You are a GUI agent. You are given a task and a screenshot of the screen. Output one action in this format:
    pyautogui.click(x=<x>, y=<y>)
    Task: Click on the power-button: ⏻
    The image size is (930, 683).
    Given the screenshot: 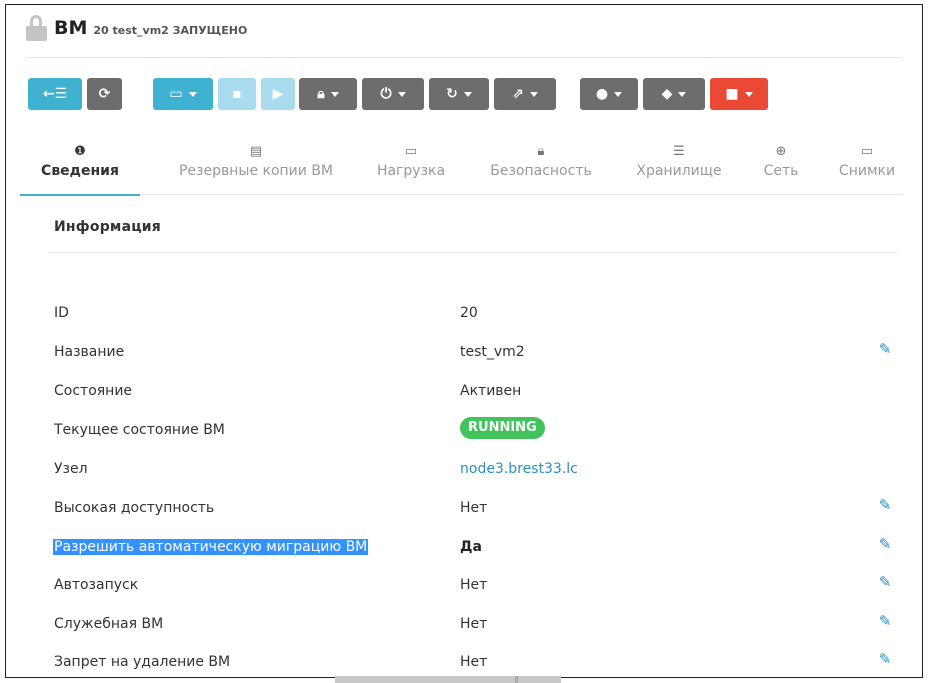 What is the action you would take?
    pyautogui.click(x=393, y=94)
    